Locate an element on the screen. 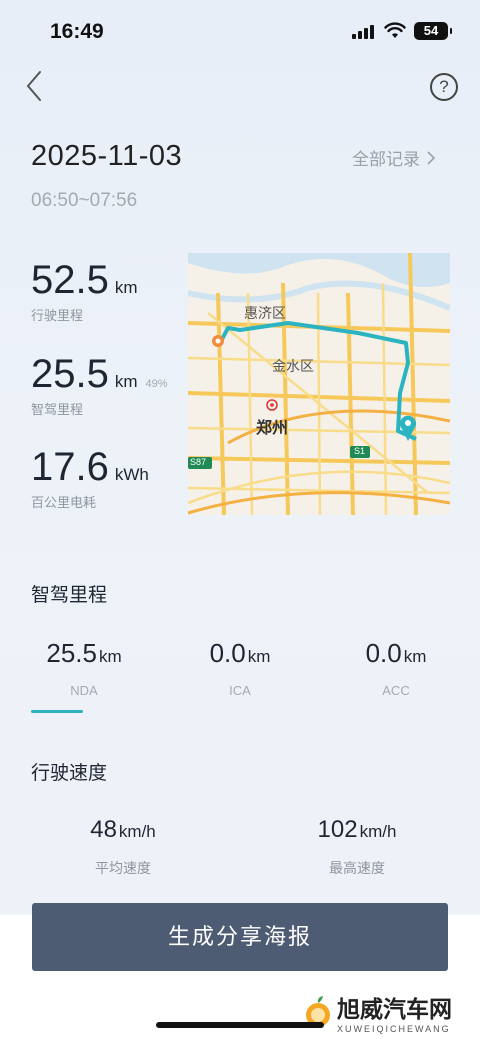 Image resolution: width=480 pixels, height=1039 pixels. all-records-label: 全部记录 is located at coordinates (386, 159).